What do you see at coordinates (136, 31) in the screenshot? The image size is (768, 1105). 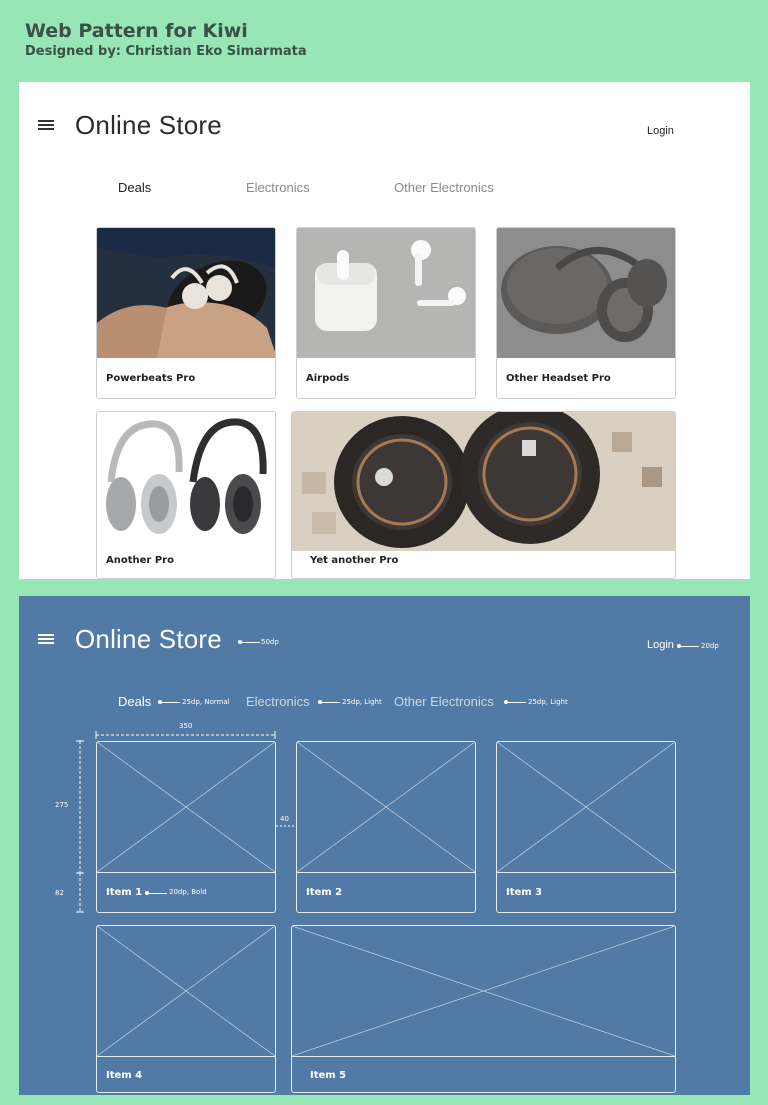 I see `header-title: Web Pattern for Kiwi` at bounding box center [136, 31].